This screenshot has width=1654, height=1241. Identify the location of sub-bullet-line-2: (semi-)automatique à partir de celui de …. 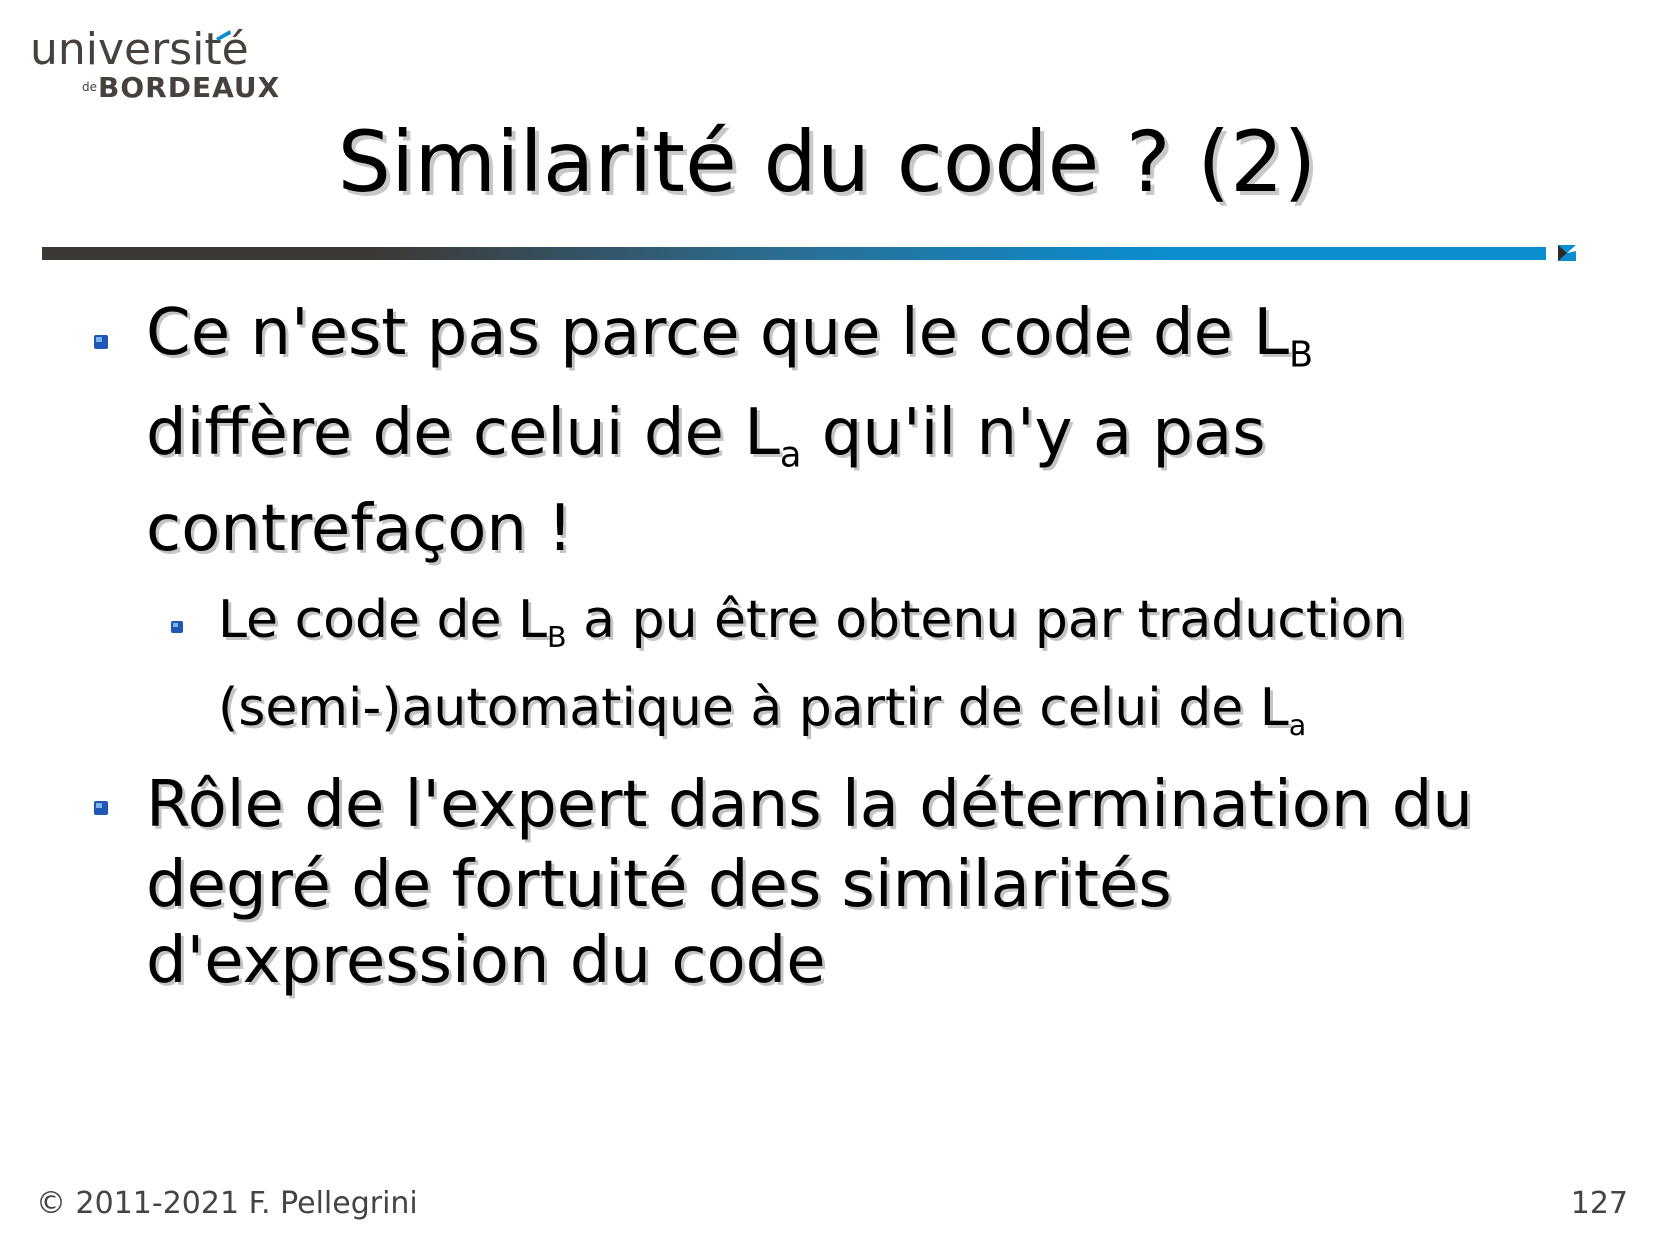
(762, 710).